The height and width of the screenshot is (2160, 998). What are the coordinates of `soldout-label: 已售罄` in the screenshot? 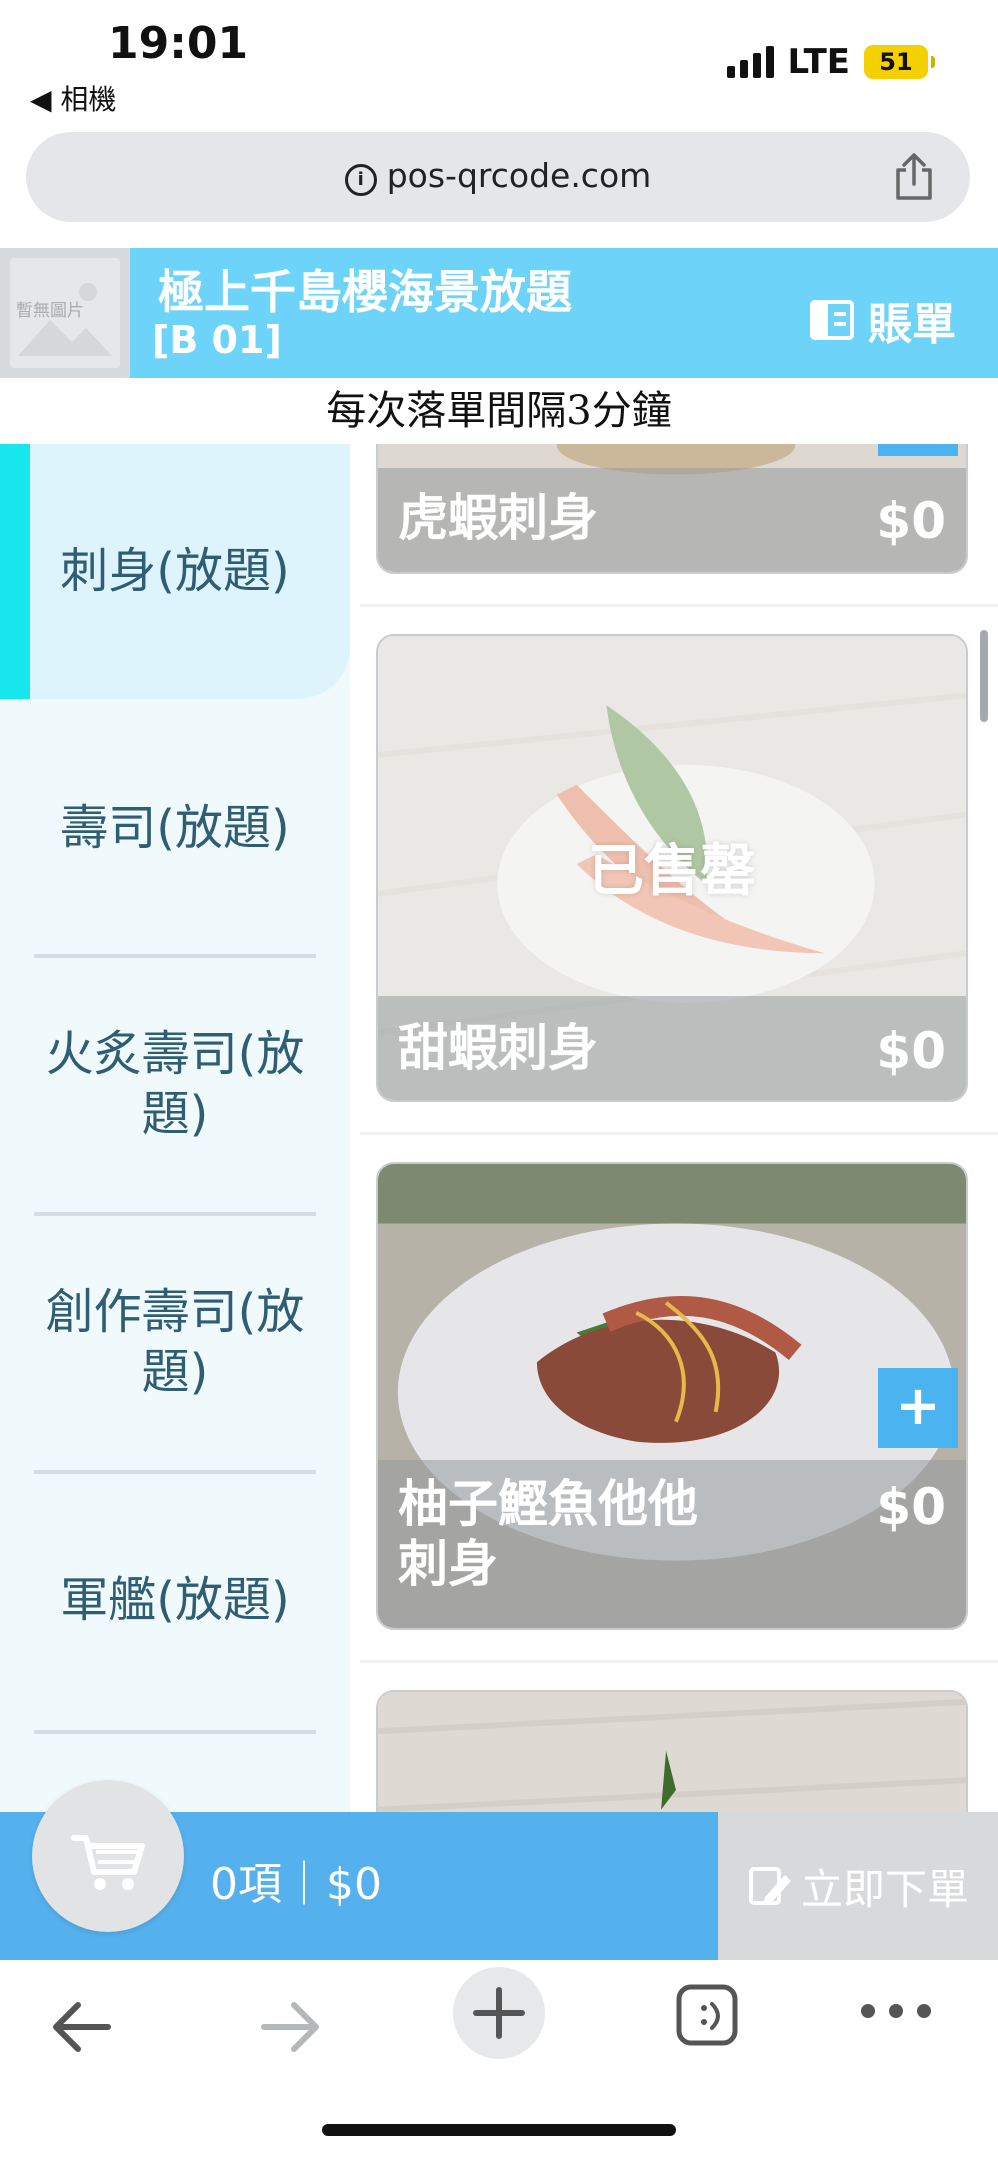 It's located at (672, 871).